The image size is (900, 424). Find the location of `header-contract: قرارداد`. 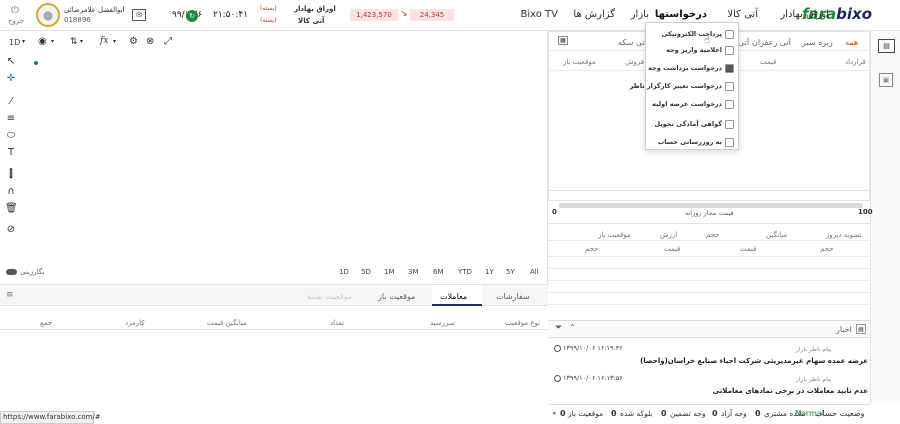

header-contract: قرارداد is located at coordinates (855, 62).